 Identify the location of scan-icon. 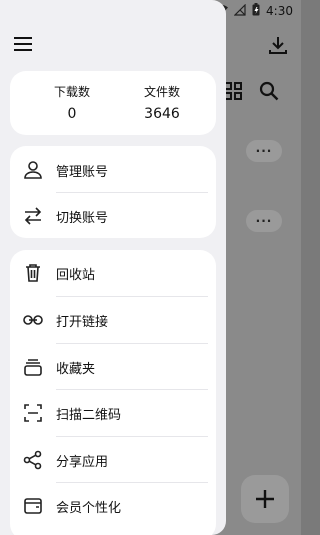
(33, 413).